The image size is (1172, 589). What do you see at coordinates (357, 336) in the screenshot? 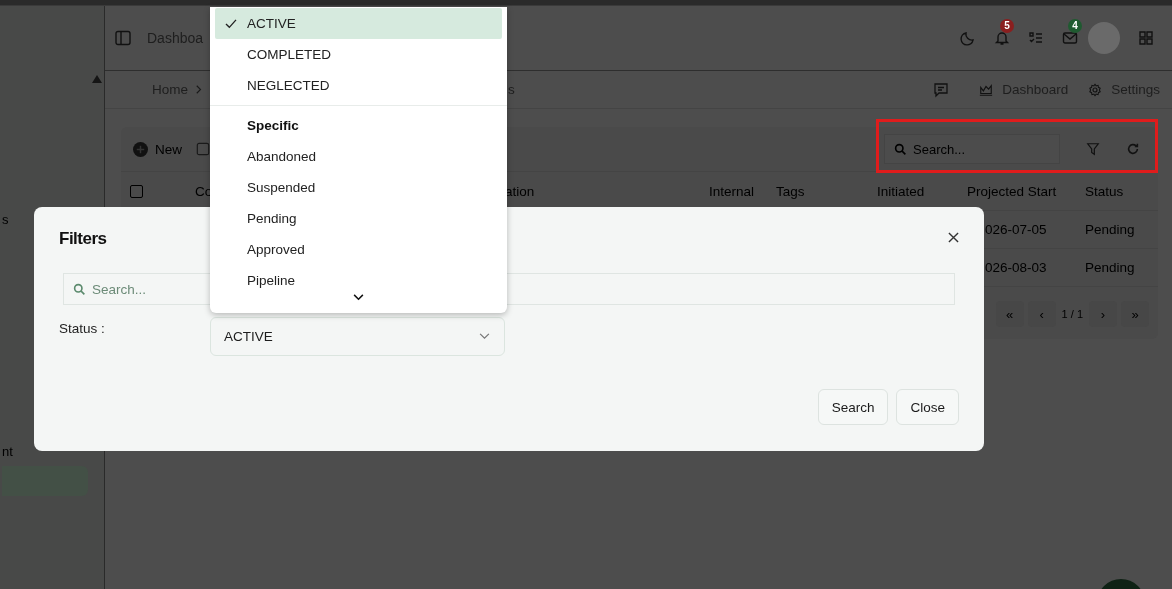
I see `status-select: ACTIVE` at bounding box center [357, 336].